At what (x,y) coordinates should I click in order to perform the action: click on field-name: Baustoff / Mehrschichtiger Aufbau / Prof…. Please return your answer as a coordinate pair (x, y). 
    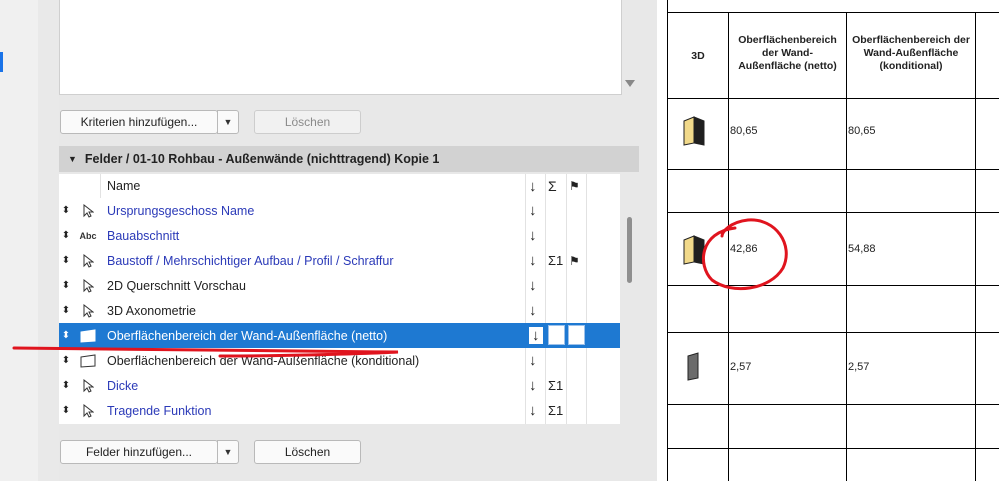
    Looking at the image, I should click on (250, 260).